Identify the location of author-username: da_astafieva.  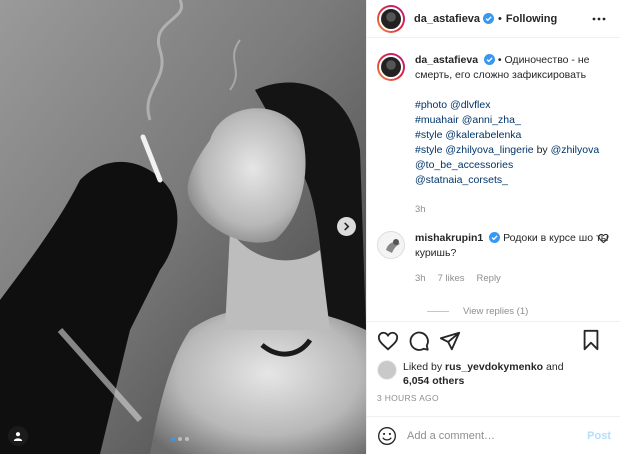
(447, 19).